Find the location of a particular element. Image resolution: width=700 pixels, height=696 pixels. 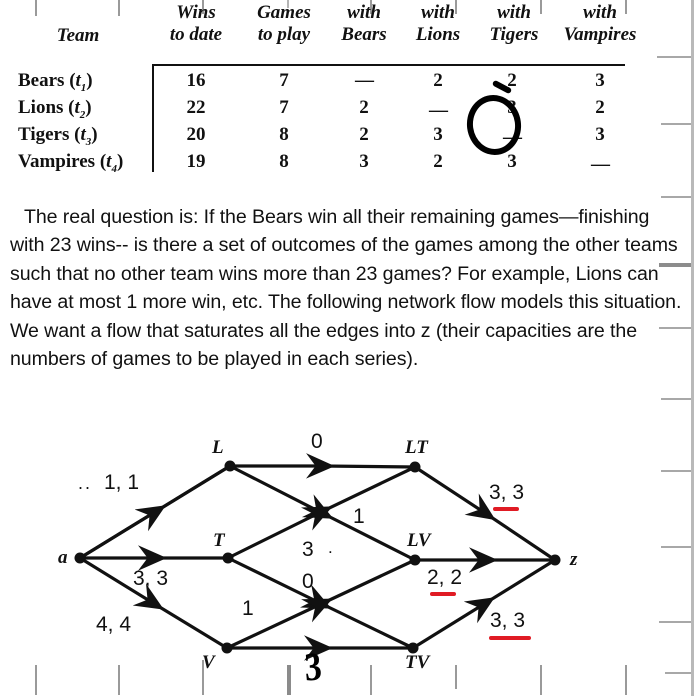

red-underline-TV-to-z is located at coordinates (510, 638).